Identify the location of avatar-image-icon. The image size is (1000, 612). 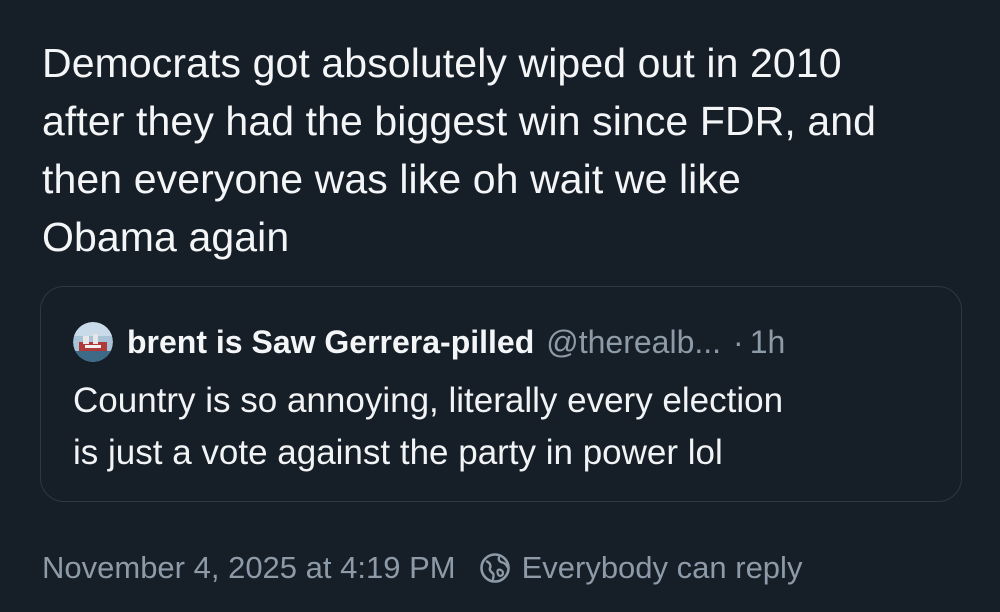
(93, 342).